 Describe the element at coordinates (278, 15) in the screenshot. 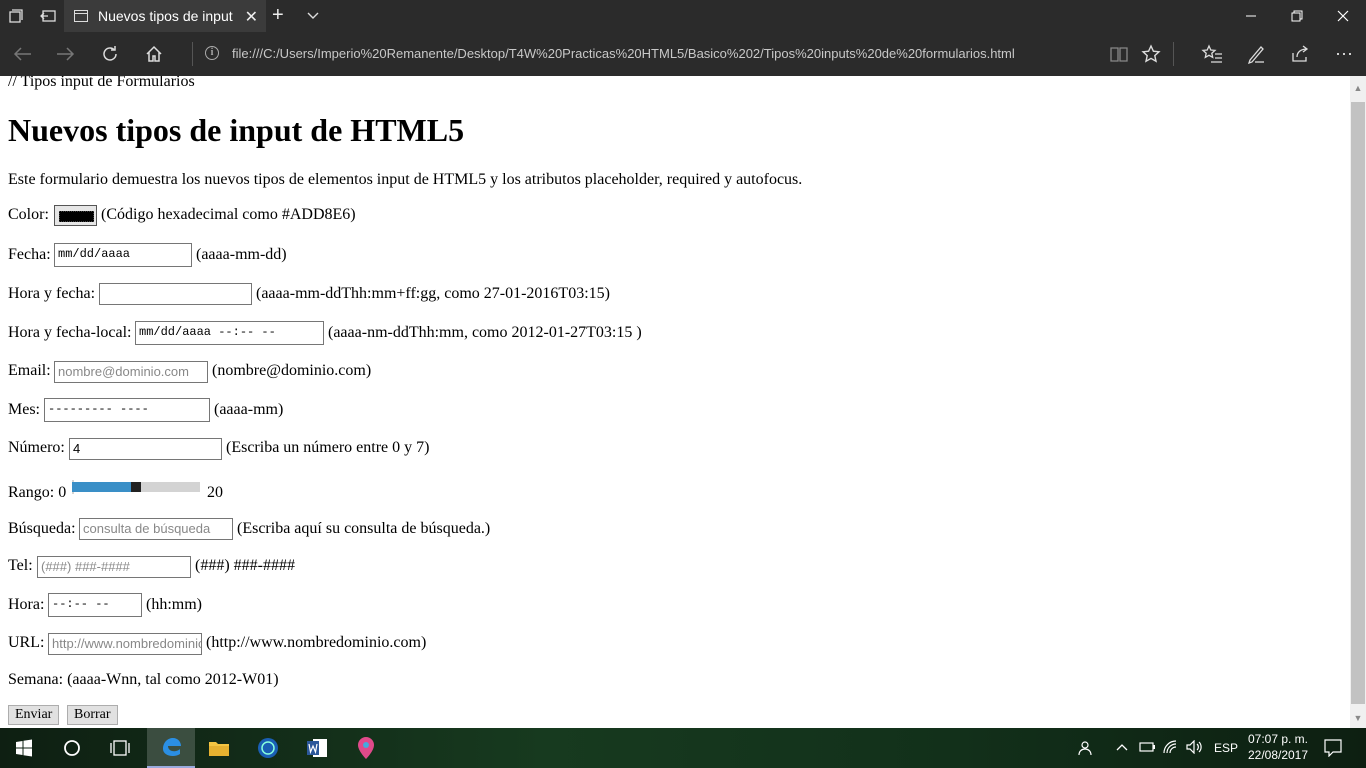

I see `new-tab-icon: +` at that location.